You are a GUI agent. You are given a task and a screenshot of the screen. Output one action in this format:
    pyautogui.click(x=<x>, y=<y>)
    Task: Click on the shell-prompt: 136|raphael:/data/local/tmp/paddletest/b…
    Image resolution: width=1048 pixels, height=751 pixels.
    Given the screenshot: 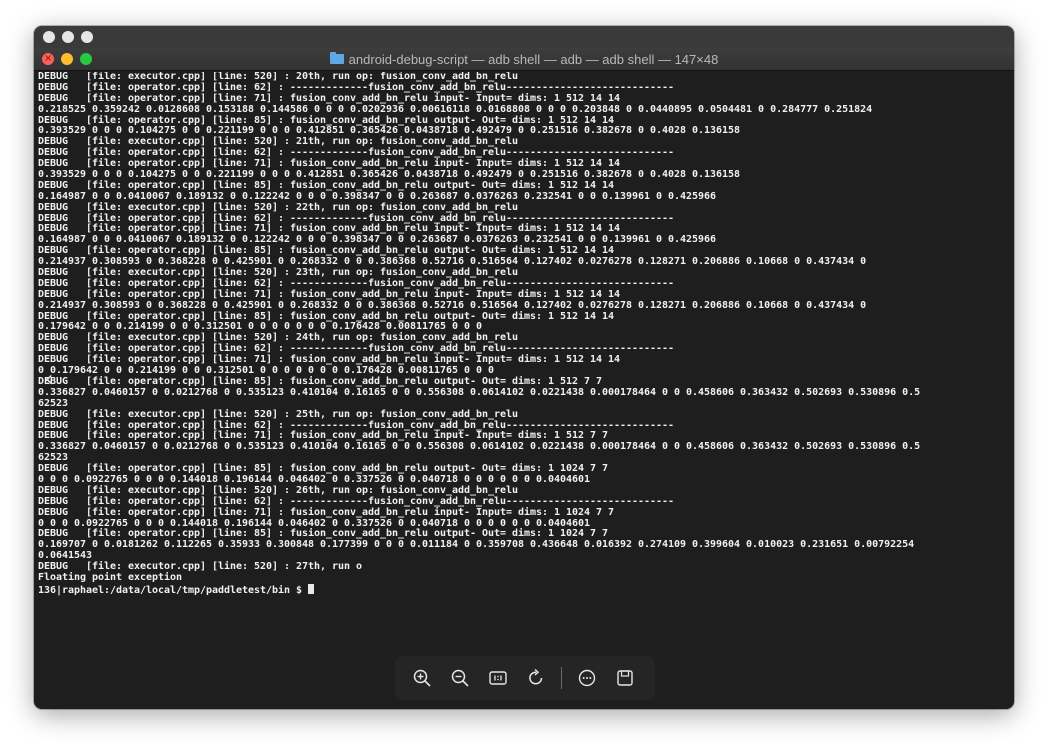 What is the action you would take?
    pyautogui.click(x=173, y=590)
    